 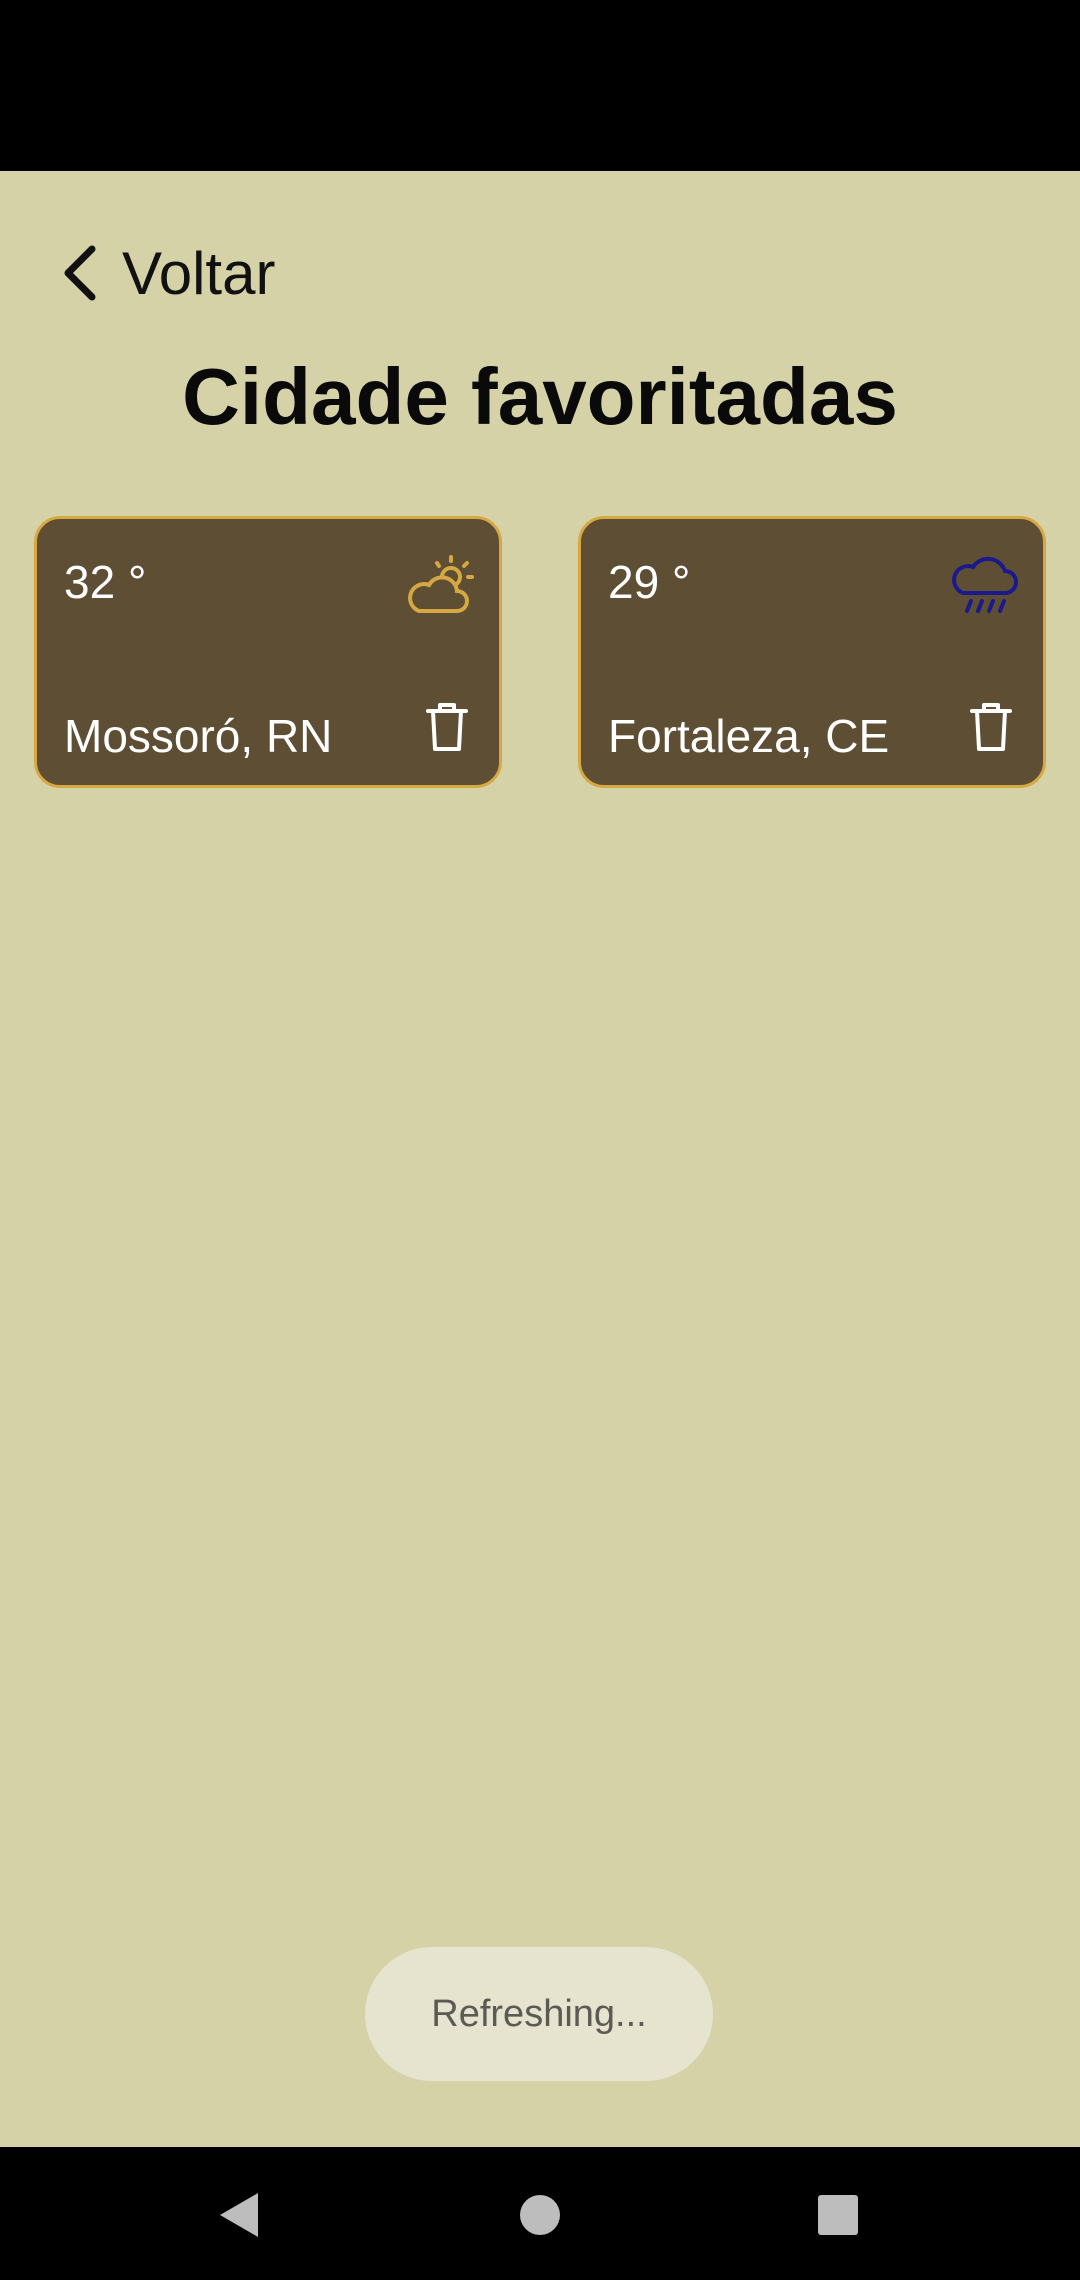 What do you see at coordinates (812, 652) in the screenshot?
I see `city-card-fortaleza: 29 ° Fortaleza, CE` at bounding box center [812, 652].